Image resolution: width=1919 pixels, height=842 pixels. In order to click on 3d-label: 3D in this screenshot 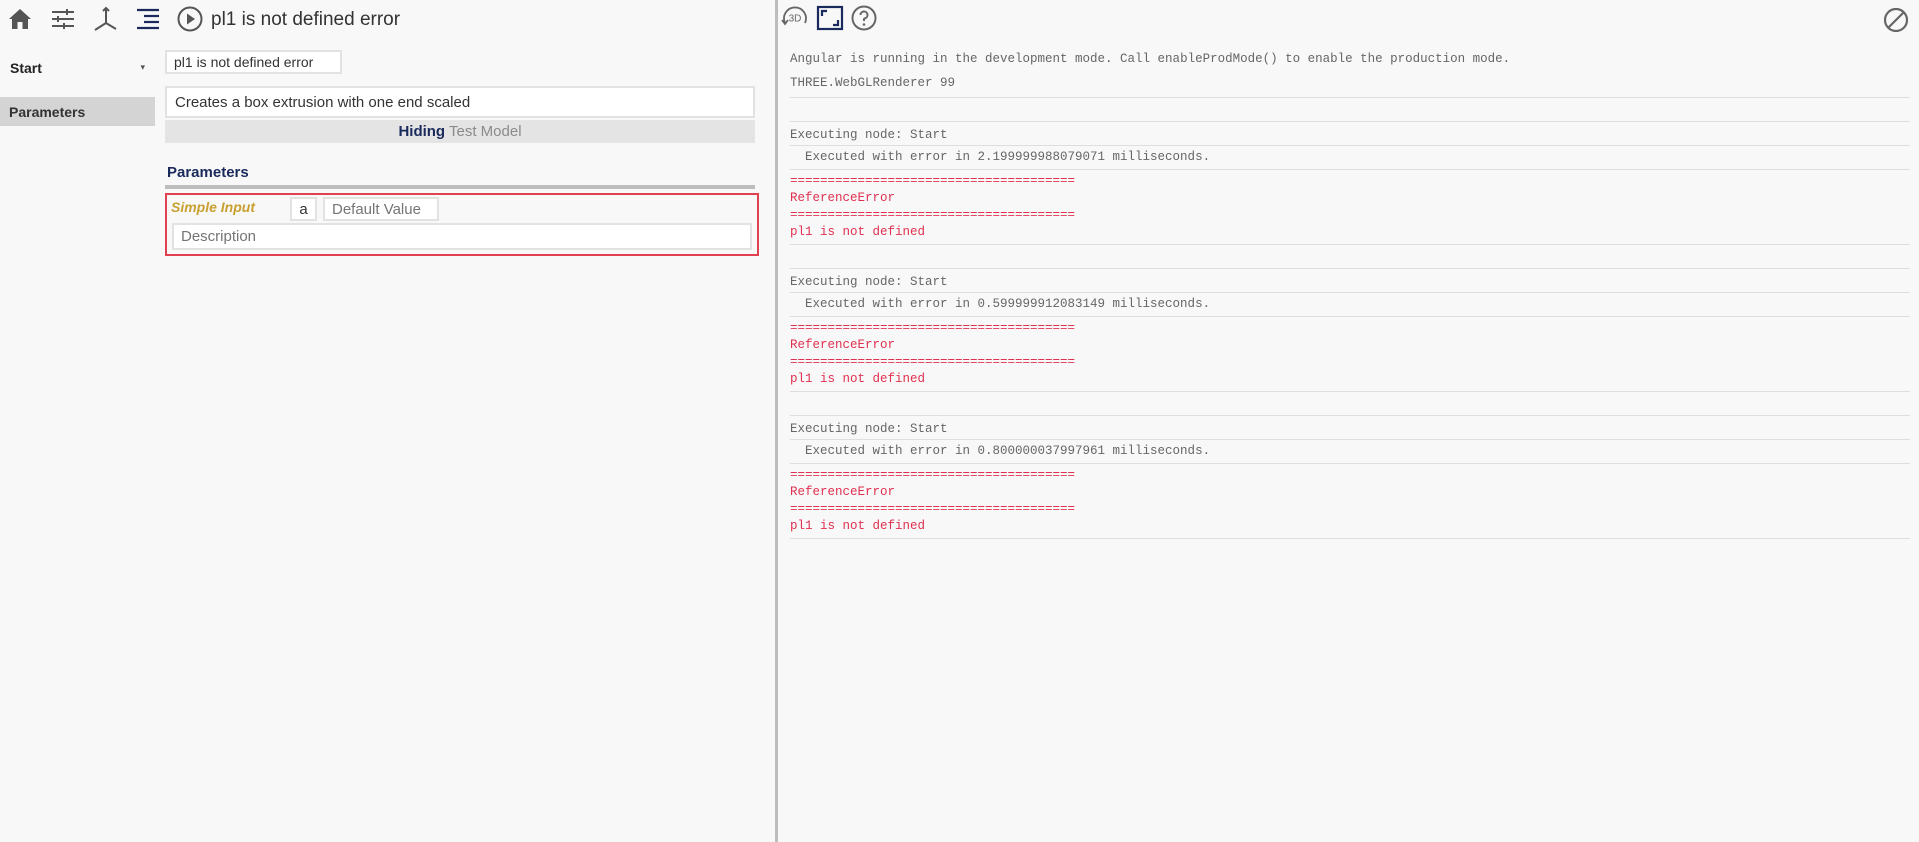, I will do `click(795, 19)`.